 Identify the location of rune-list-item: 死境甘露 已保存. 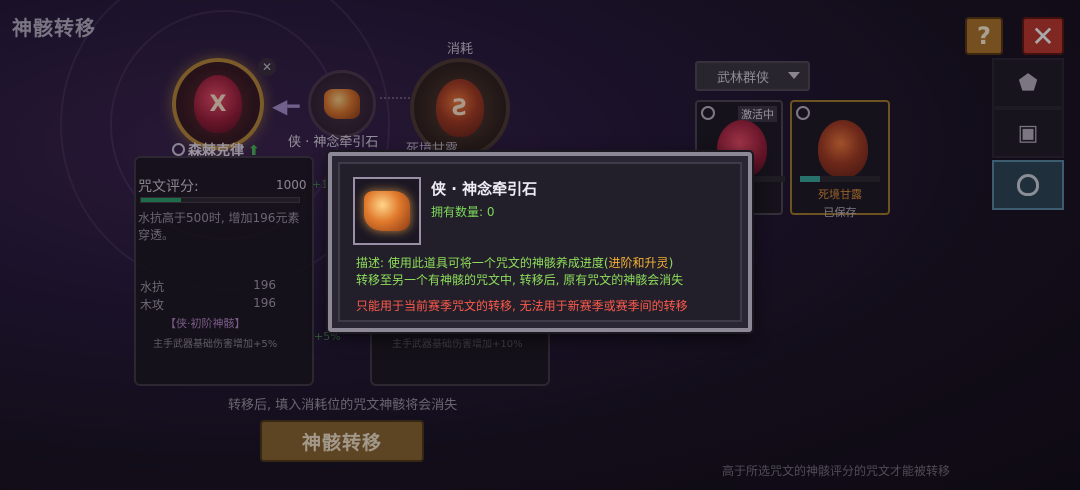
(840, 159).